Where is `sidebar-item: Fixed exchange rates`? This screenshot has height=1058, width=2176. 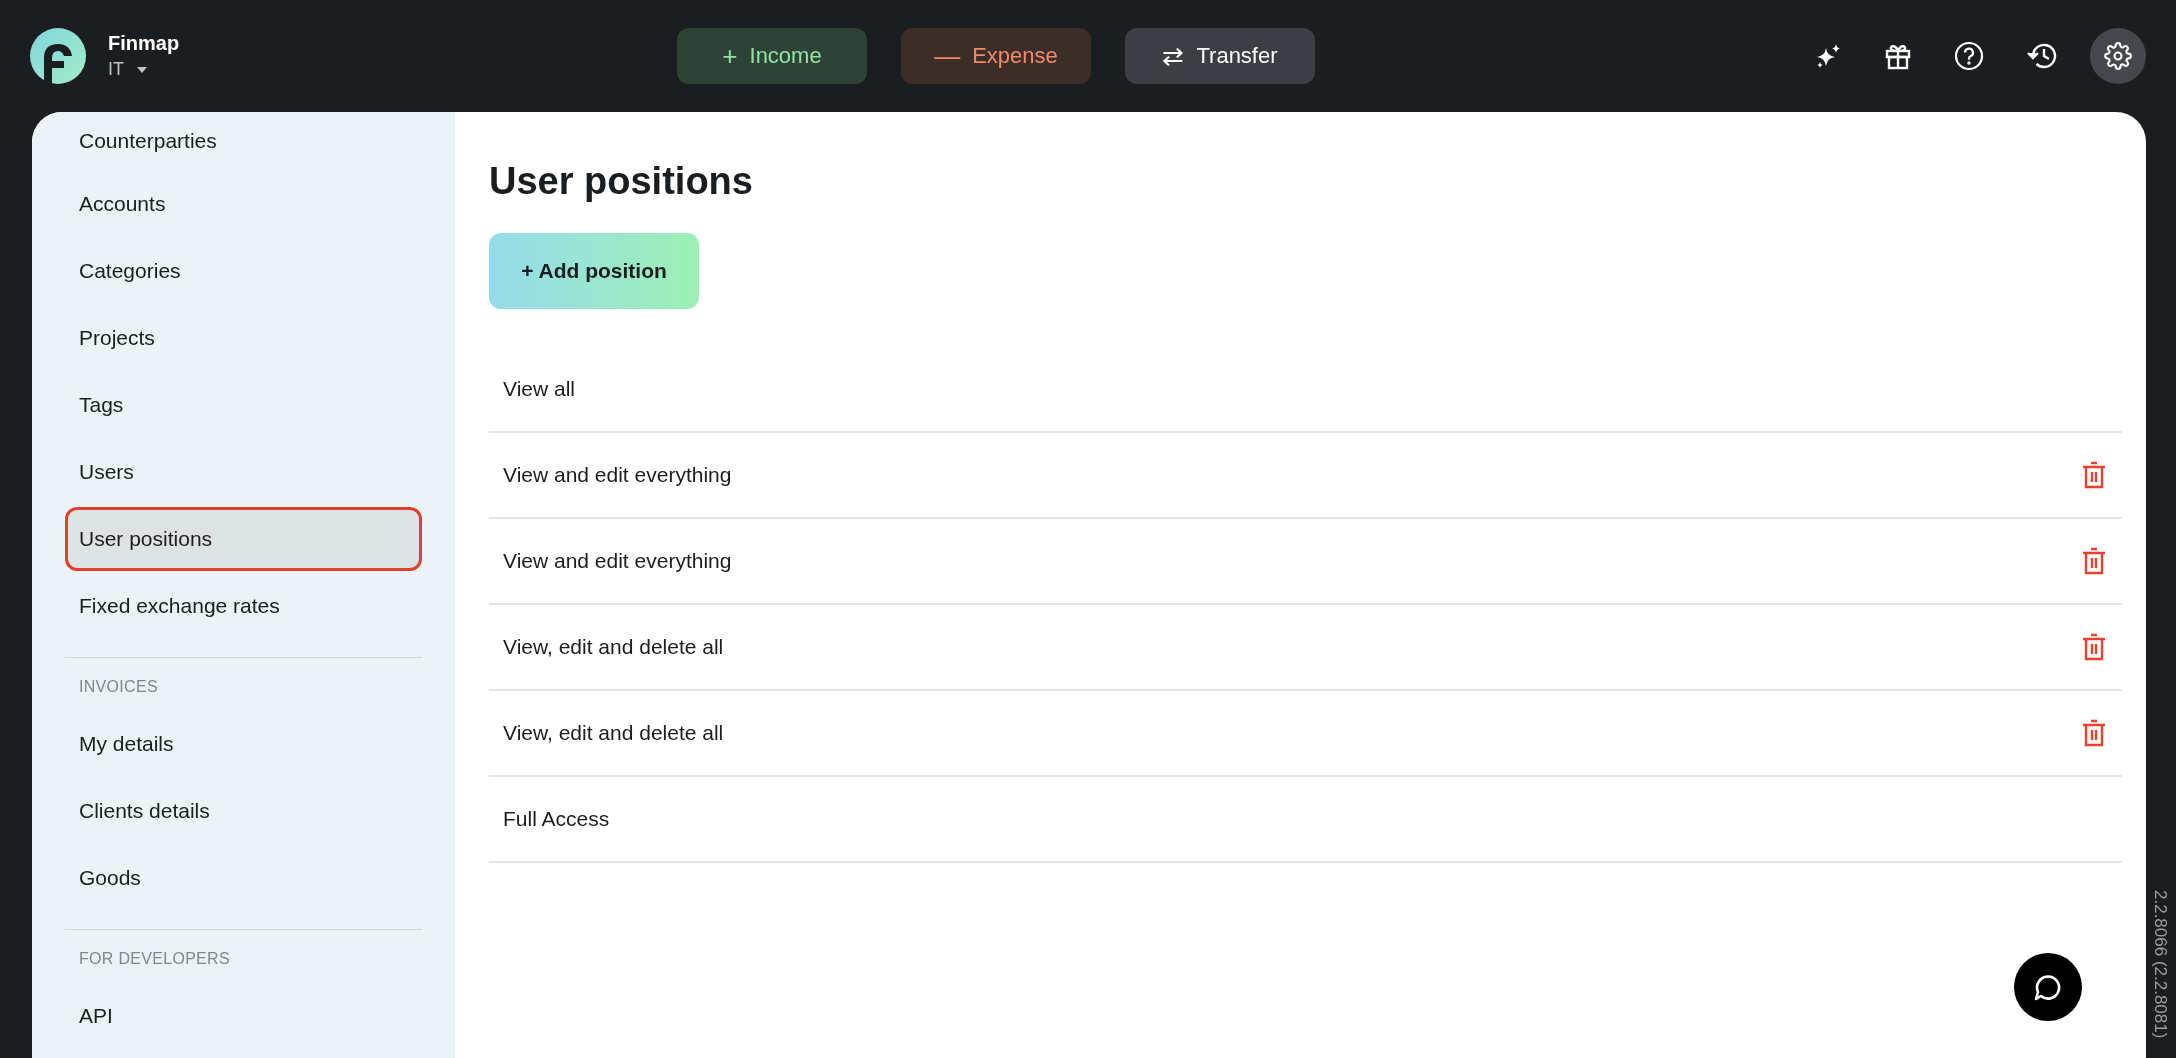 sidebar-item: Fixed exchange rates is located at coordinates (243, 605).